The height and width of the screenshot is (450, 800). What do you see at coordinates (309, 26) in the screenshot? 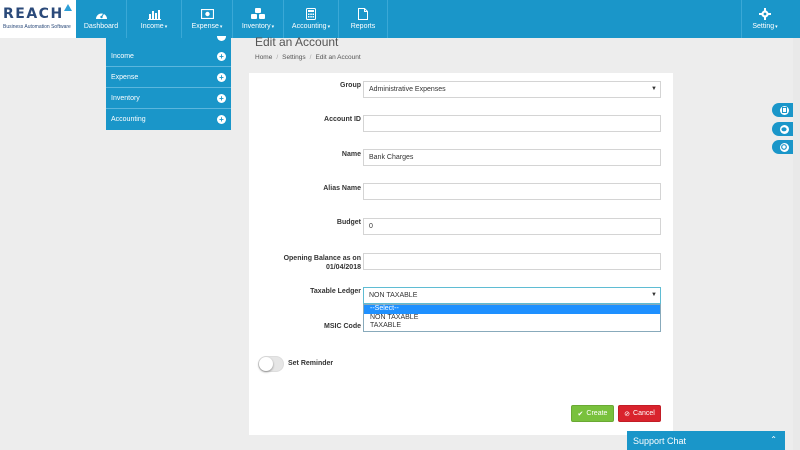
I see `nav-accounting-label: Accounting` at bounding box center [309, 26].